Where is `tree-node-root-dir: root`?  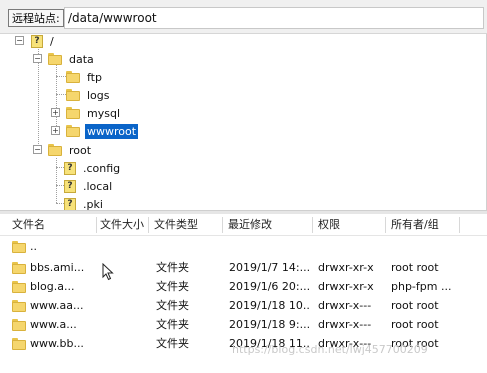
tree-node-root-dir: root is located at coordinates (70, 150).